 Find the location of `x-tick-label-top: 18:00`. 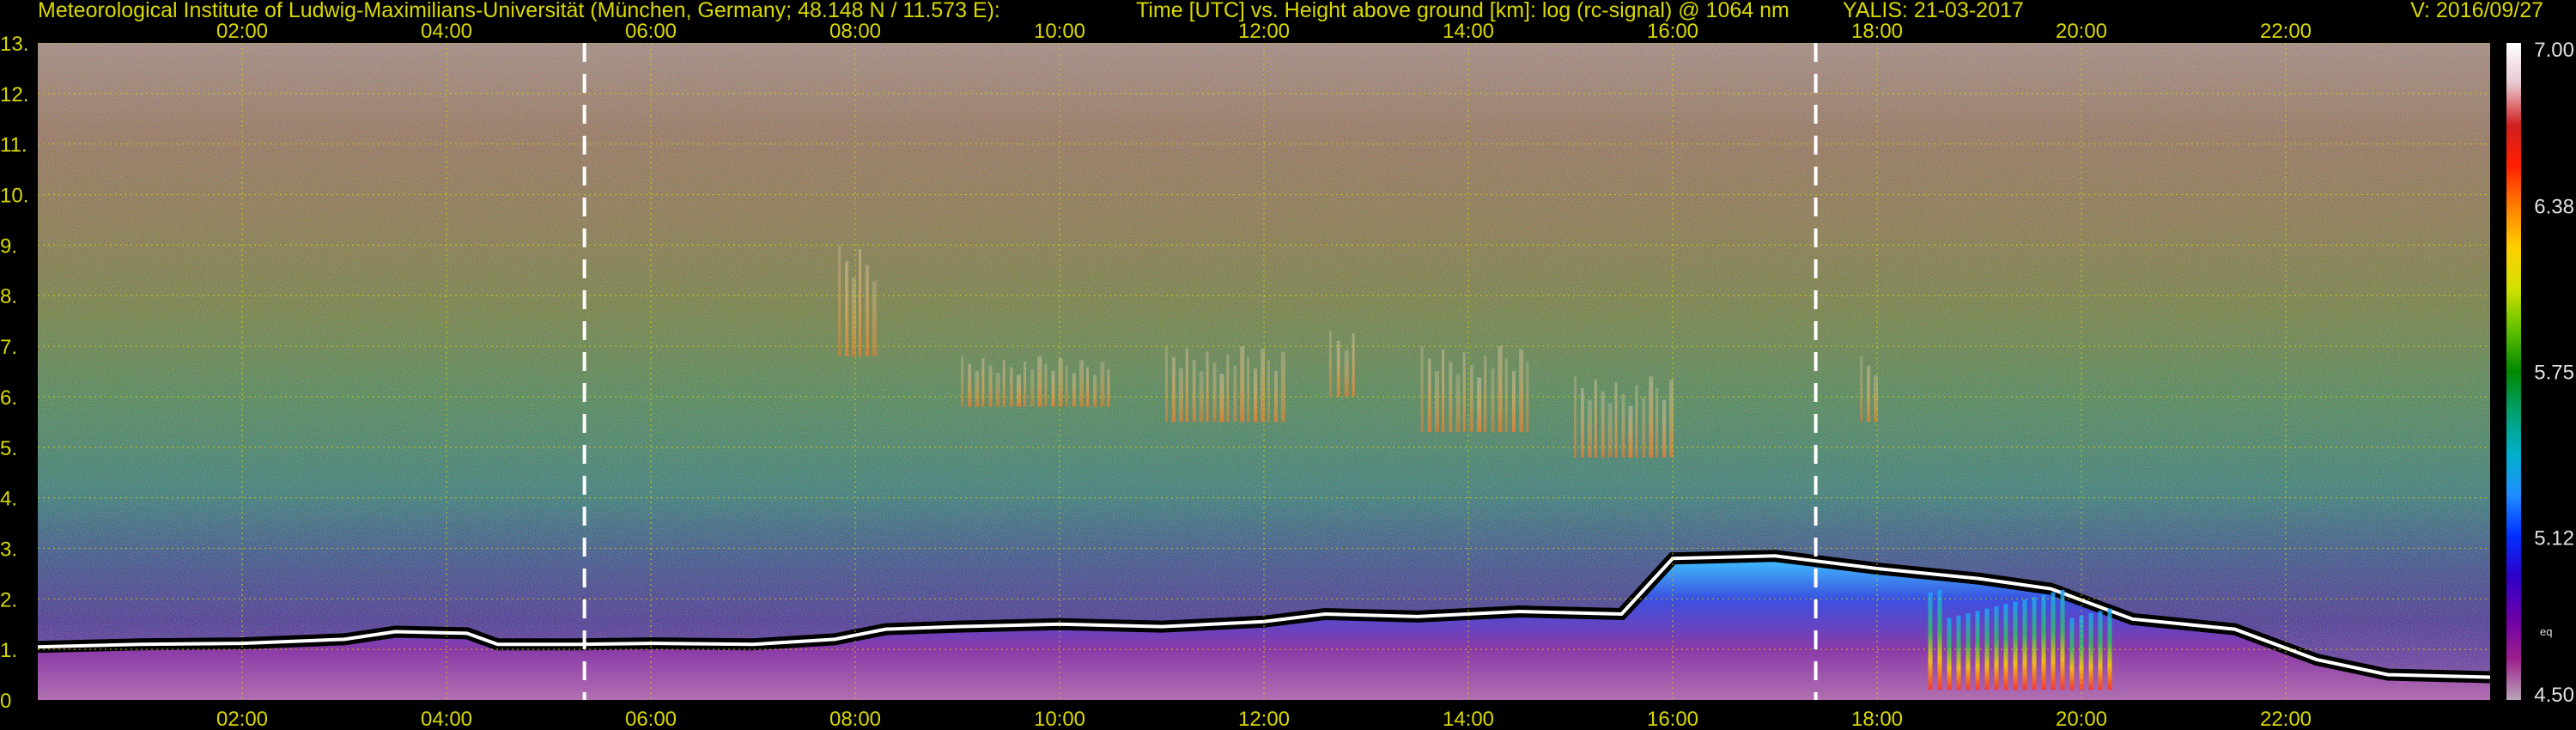

x-tick-label-top: 18:00 is located at coordinates (1877, 31).